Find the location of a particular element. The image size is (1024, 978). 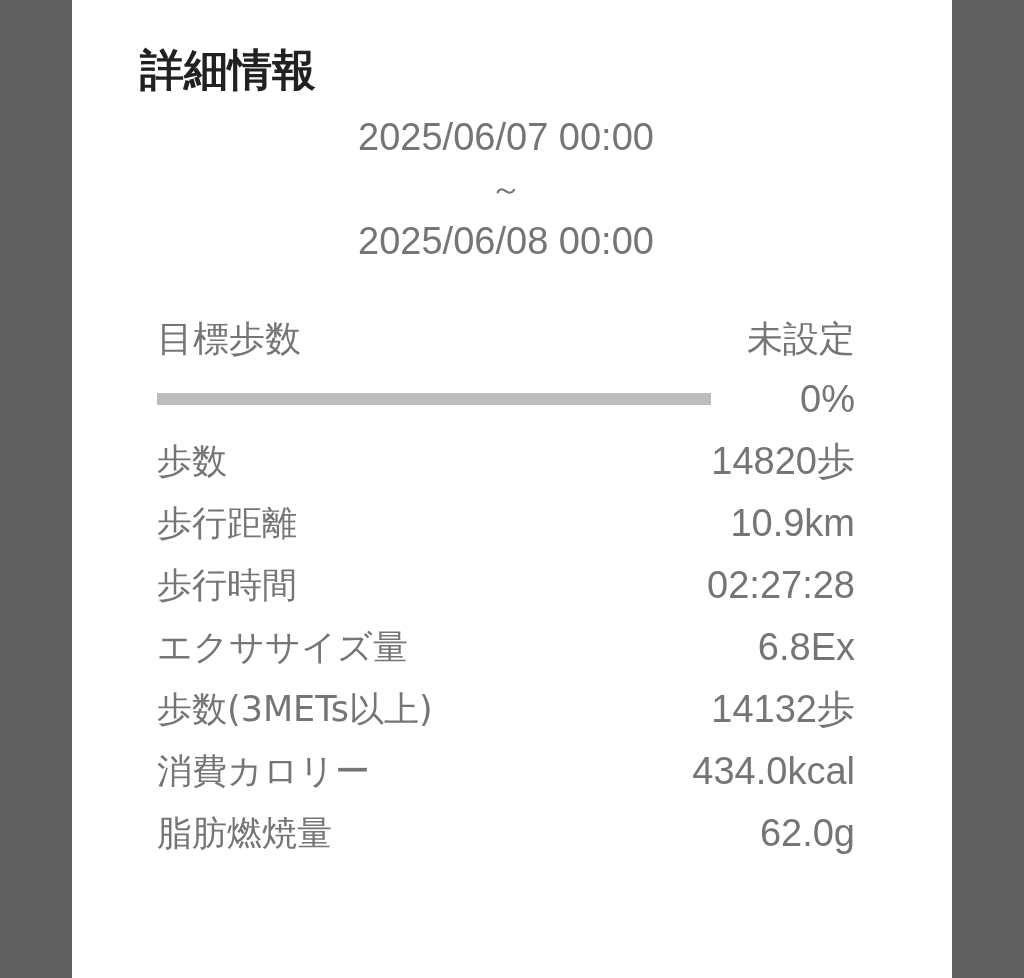

goal-value: 未設定 is located at coordinates (801, 339).